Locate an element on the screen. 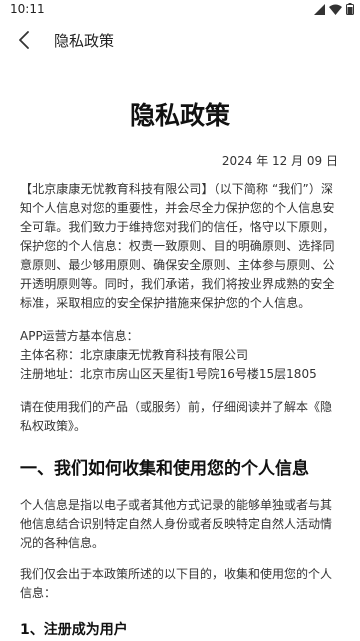  back-button is located at coordinates (24, 40).